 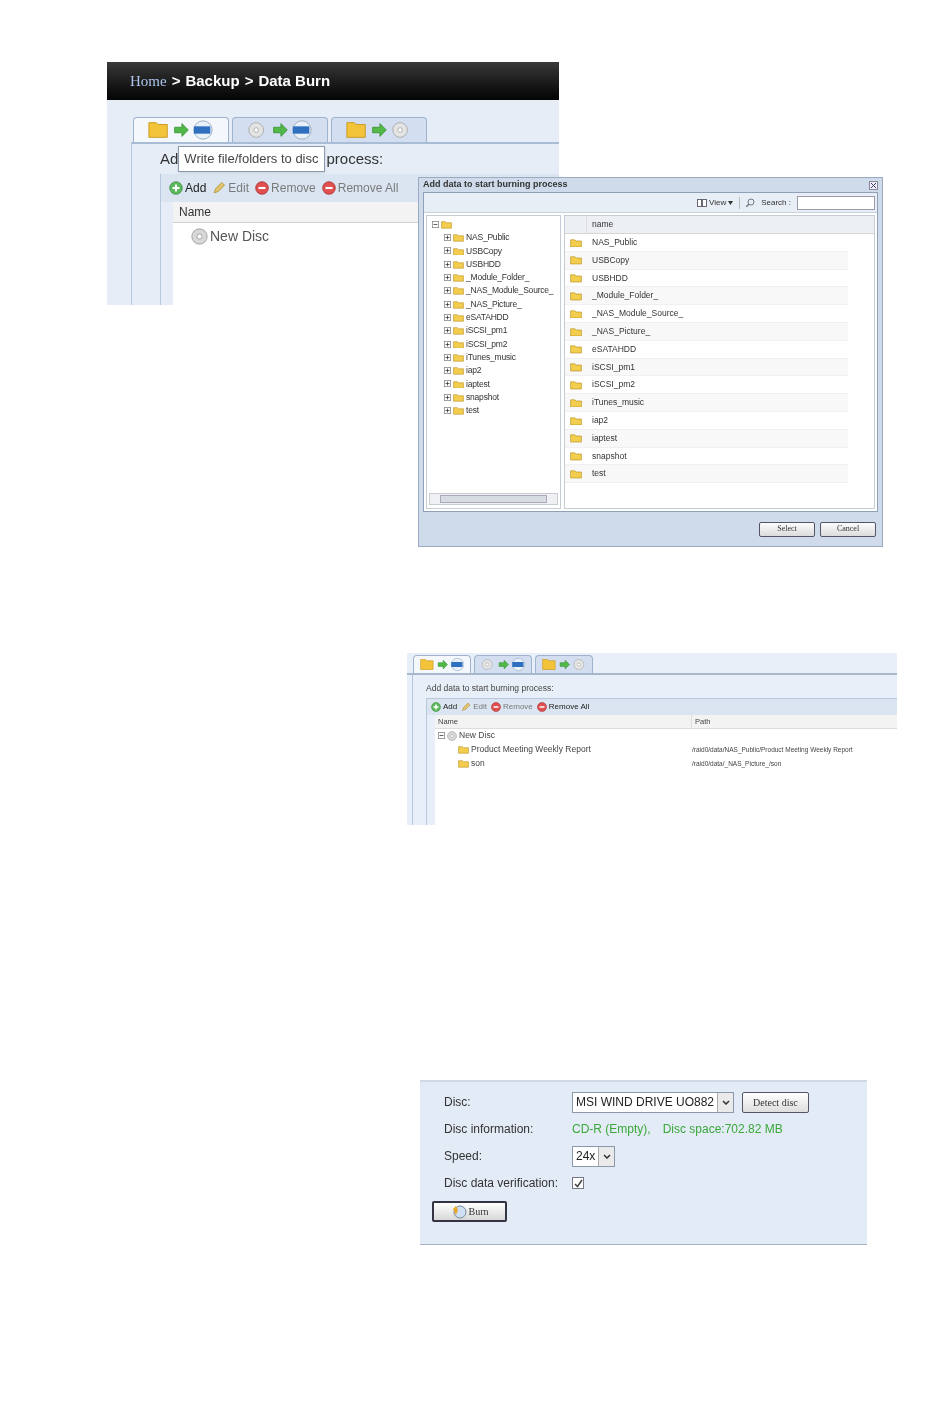 I want to click on table-cell: iTunes_music, so click(x=616, y=402).